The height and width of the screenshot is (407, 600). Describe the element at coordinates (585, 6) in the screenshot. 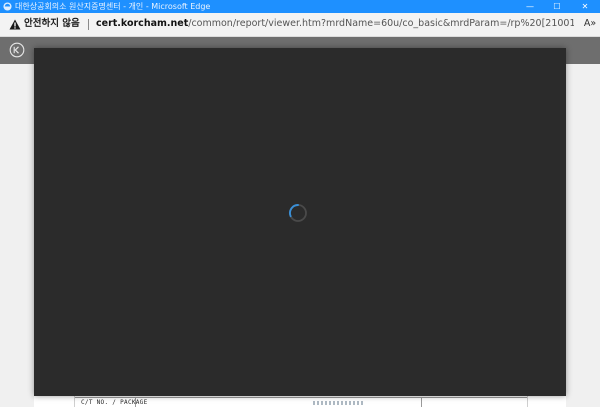

I see `close-button: ✕` at that location.